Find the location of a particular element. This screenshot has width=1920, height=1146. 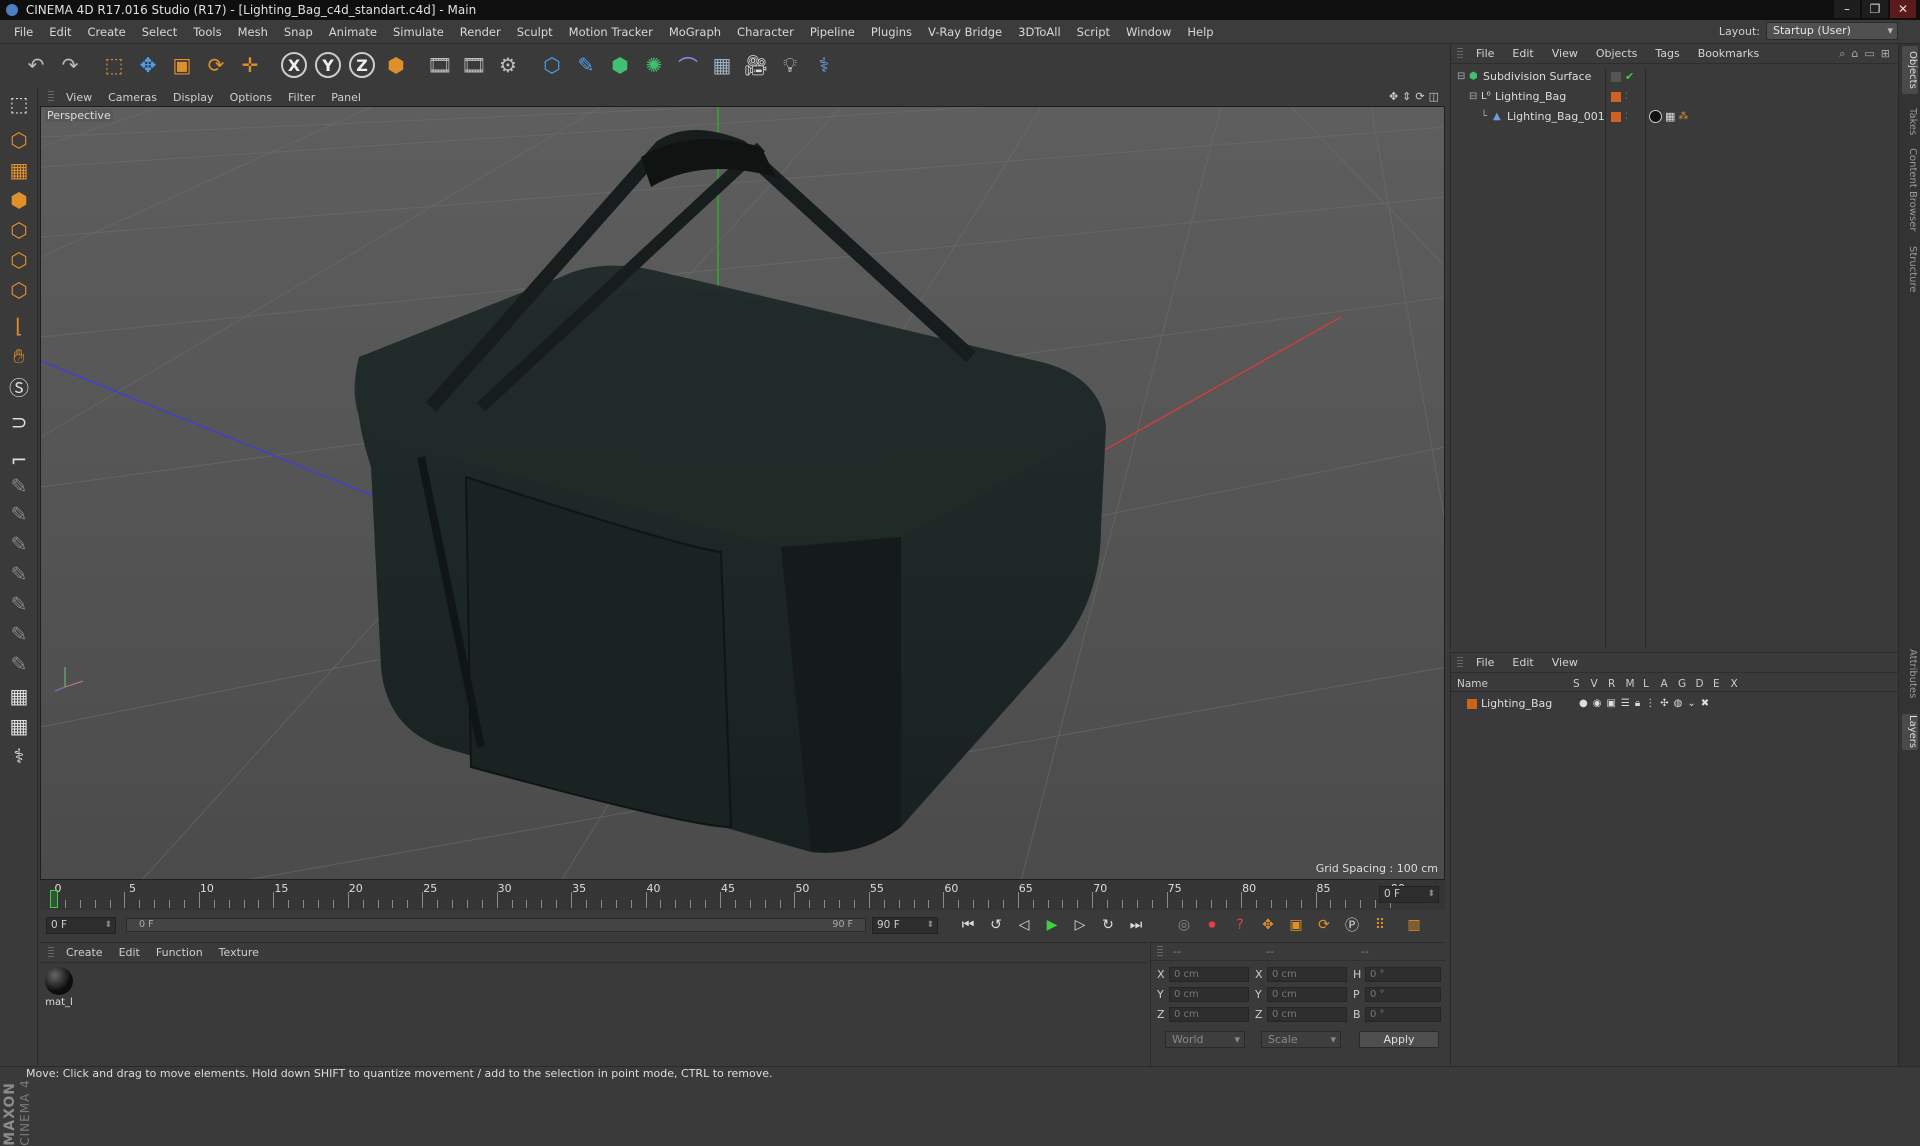

side-tab-content-browser: Content Browser is located at coordinates (1910, 190).